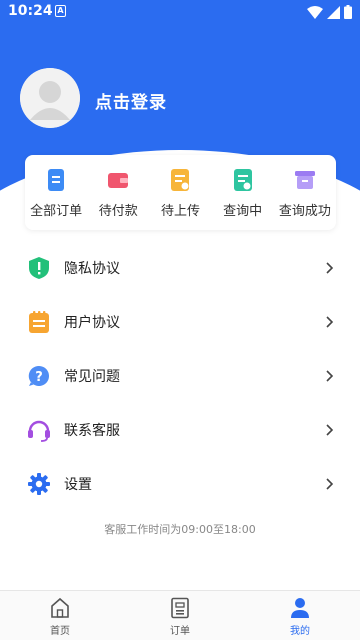 The height and width of the screenshot is (640, 360). Describe the element at coordinates (131, 100) in the screenshot. I see `login-link: 点击登录` at that location.